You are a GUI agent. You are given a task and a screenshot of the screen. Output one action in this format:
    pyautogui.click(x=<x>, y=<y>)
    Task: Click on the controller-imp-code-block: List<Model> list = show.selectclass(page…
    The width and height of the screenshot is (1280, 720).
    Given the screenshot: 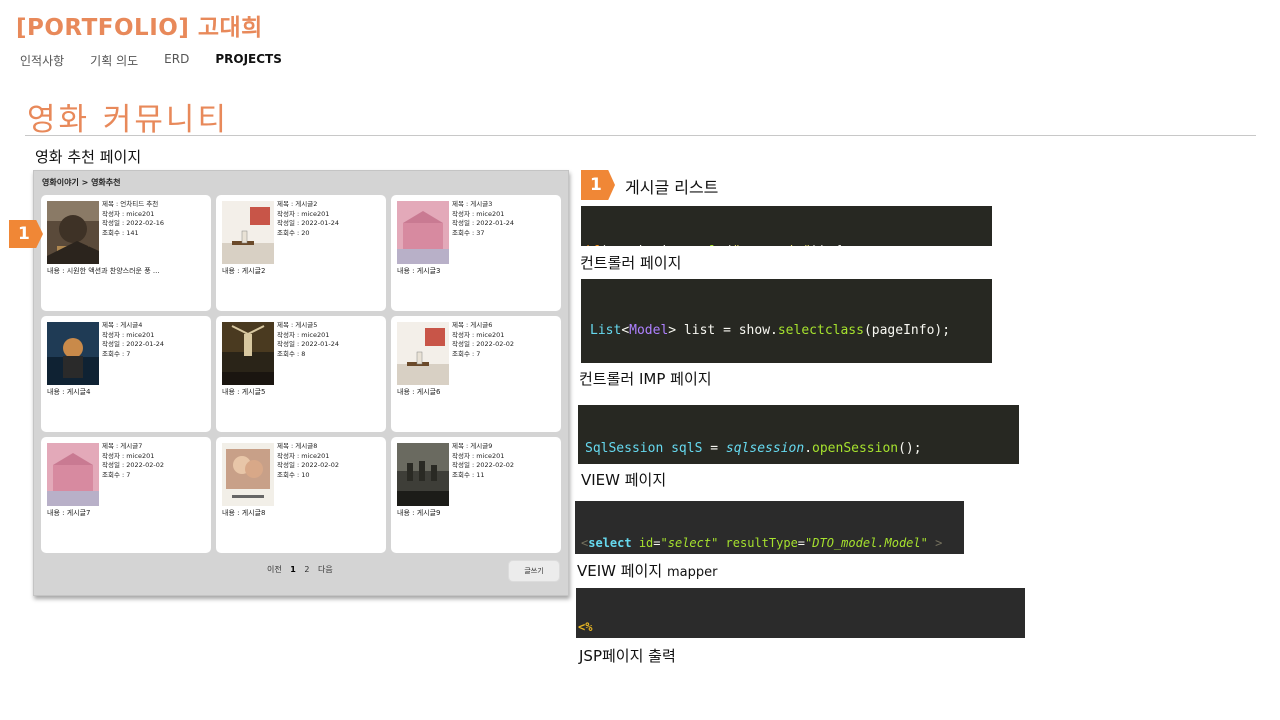 What is the action you would take?
    pyautogui.click(x=786, y=321)
    